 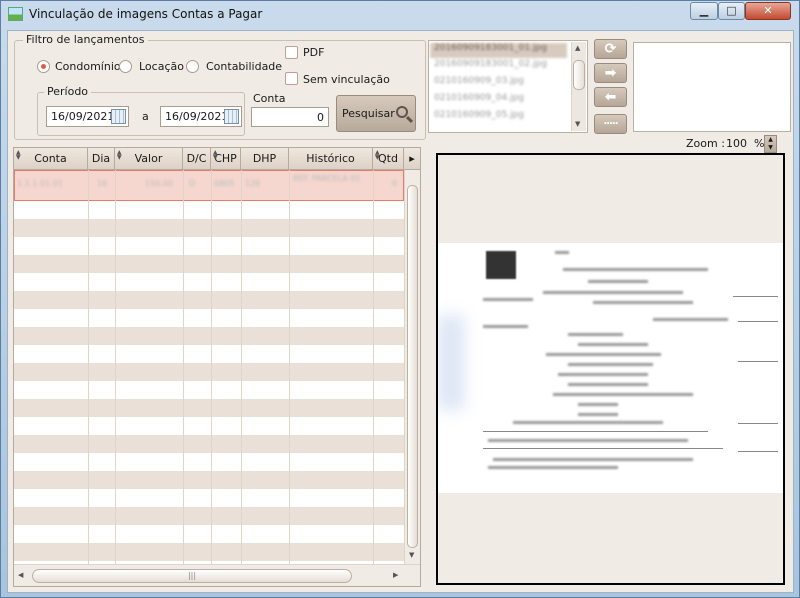 I want to click on minimize-button: ▁, so click(x=704, y=11).